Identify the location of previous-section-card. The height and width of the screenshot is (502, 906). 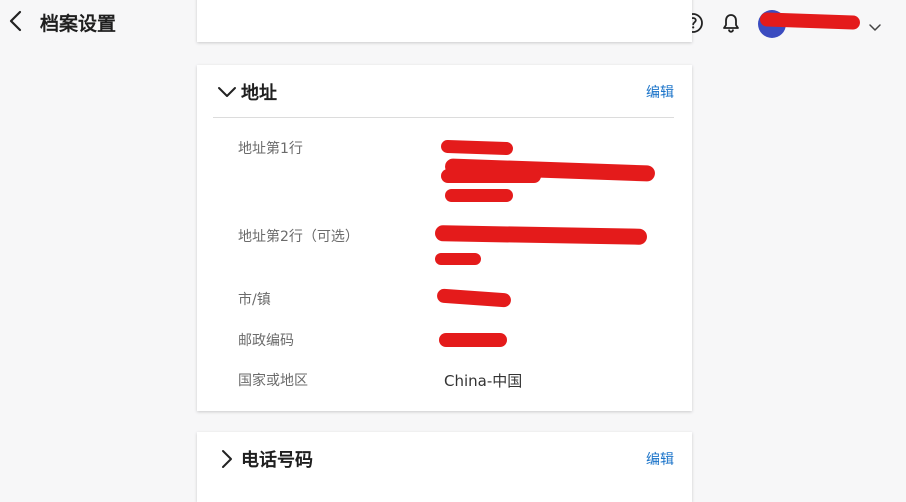
(444, 21).